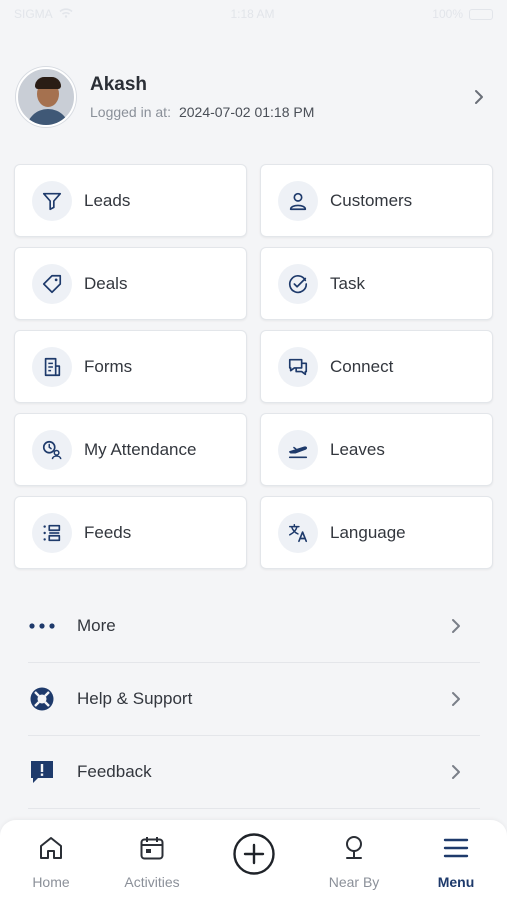 The width and height of the screenshot is (507, 900). I want to click on tile-label: Forms, so click(108, 366).